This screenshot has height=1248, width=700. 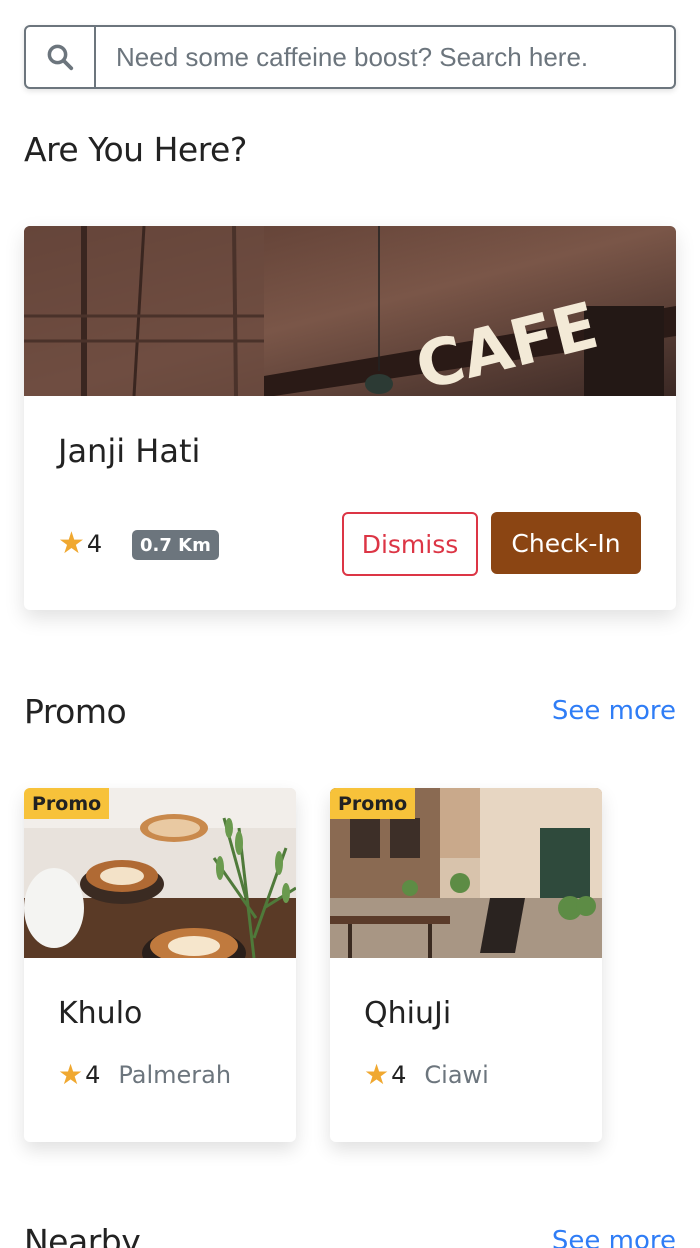 I want to click on search-input, so click(x=385, y=57).